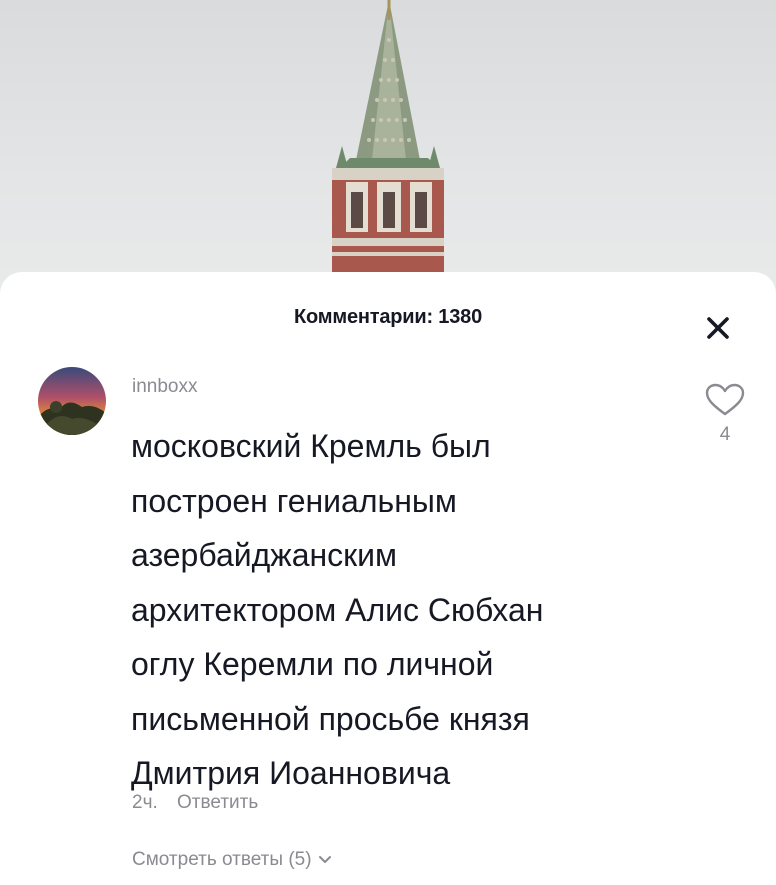 This screenshot has width=776, height=885. I want to click on comment-line: московский Кремль был, so click(311, 446).